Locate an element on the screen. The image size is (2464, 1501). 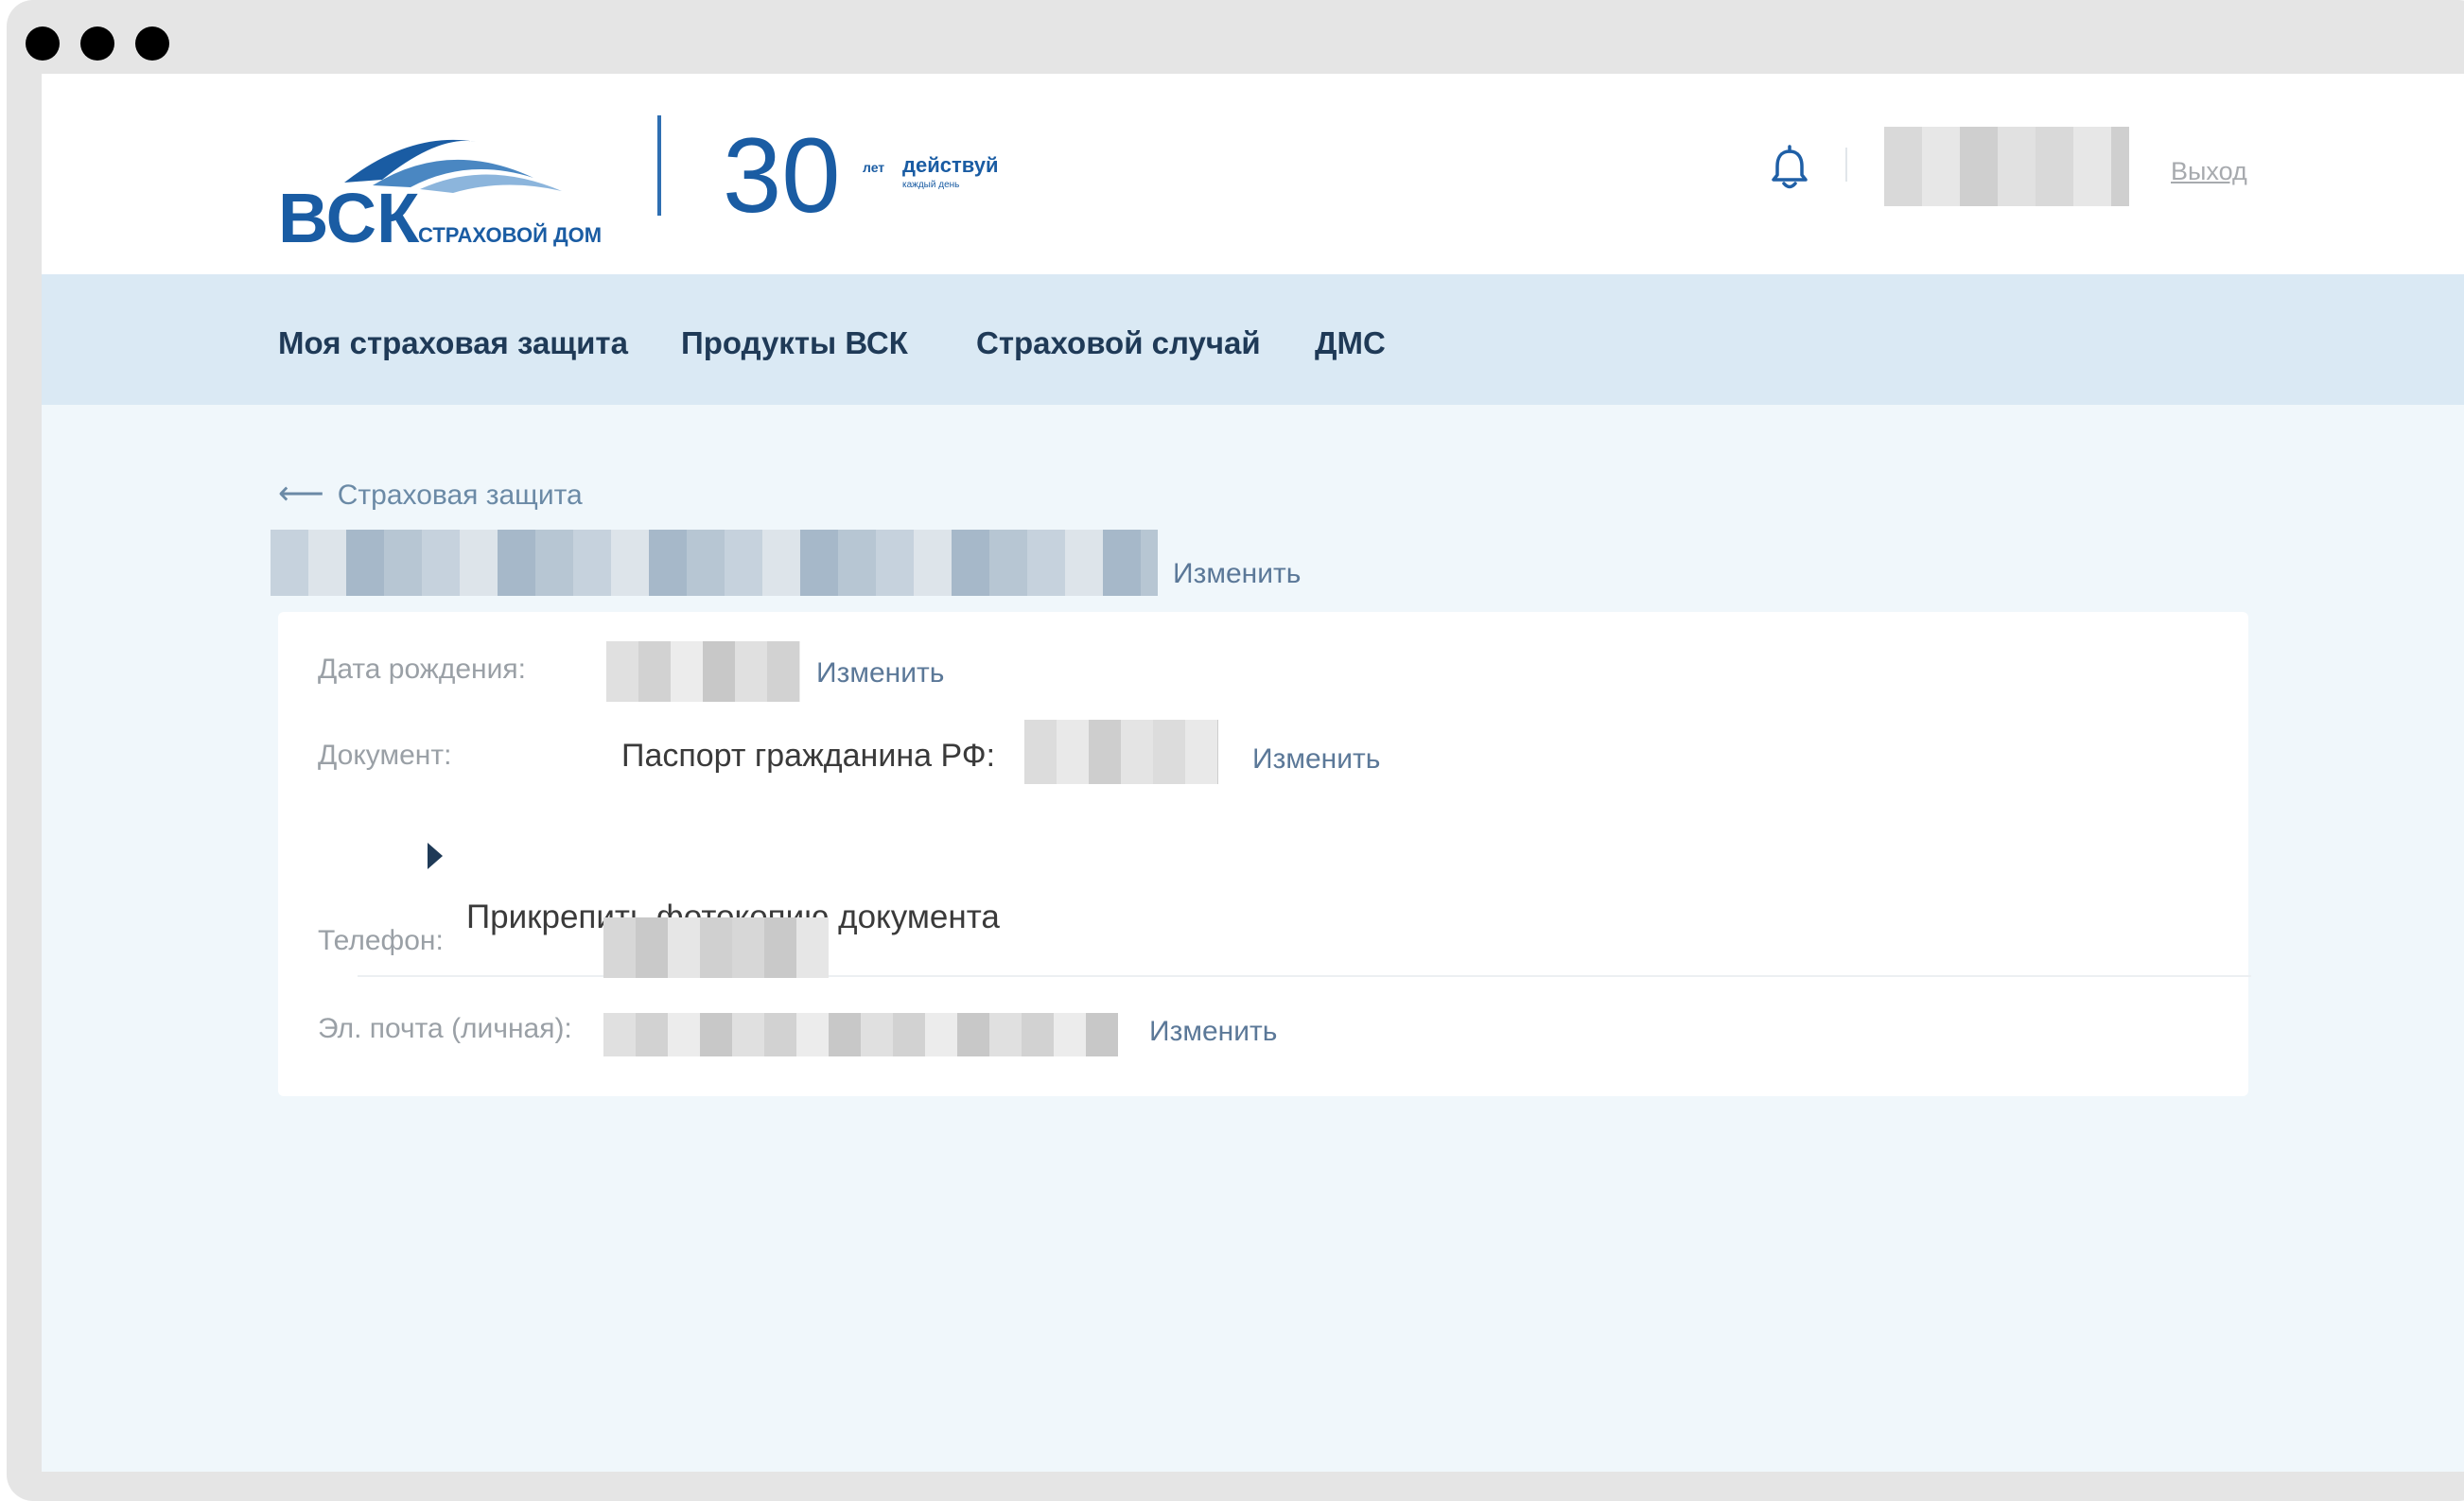
email-redacted is located at coordinates (860, 1034).